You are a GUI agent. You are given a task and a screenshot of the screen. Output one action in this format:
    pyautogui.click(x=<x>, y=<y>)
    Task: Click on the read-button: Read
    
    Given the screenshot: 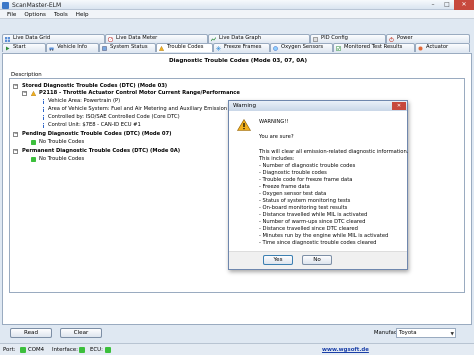 What is the action you would take?
    pyautogui.click(x=31, y=333)
    